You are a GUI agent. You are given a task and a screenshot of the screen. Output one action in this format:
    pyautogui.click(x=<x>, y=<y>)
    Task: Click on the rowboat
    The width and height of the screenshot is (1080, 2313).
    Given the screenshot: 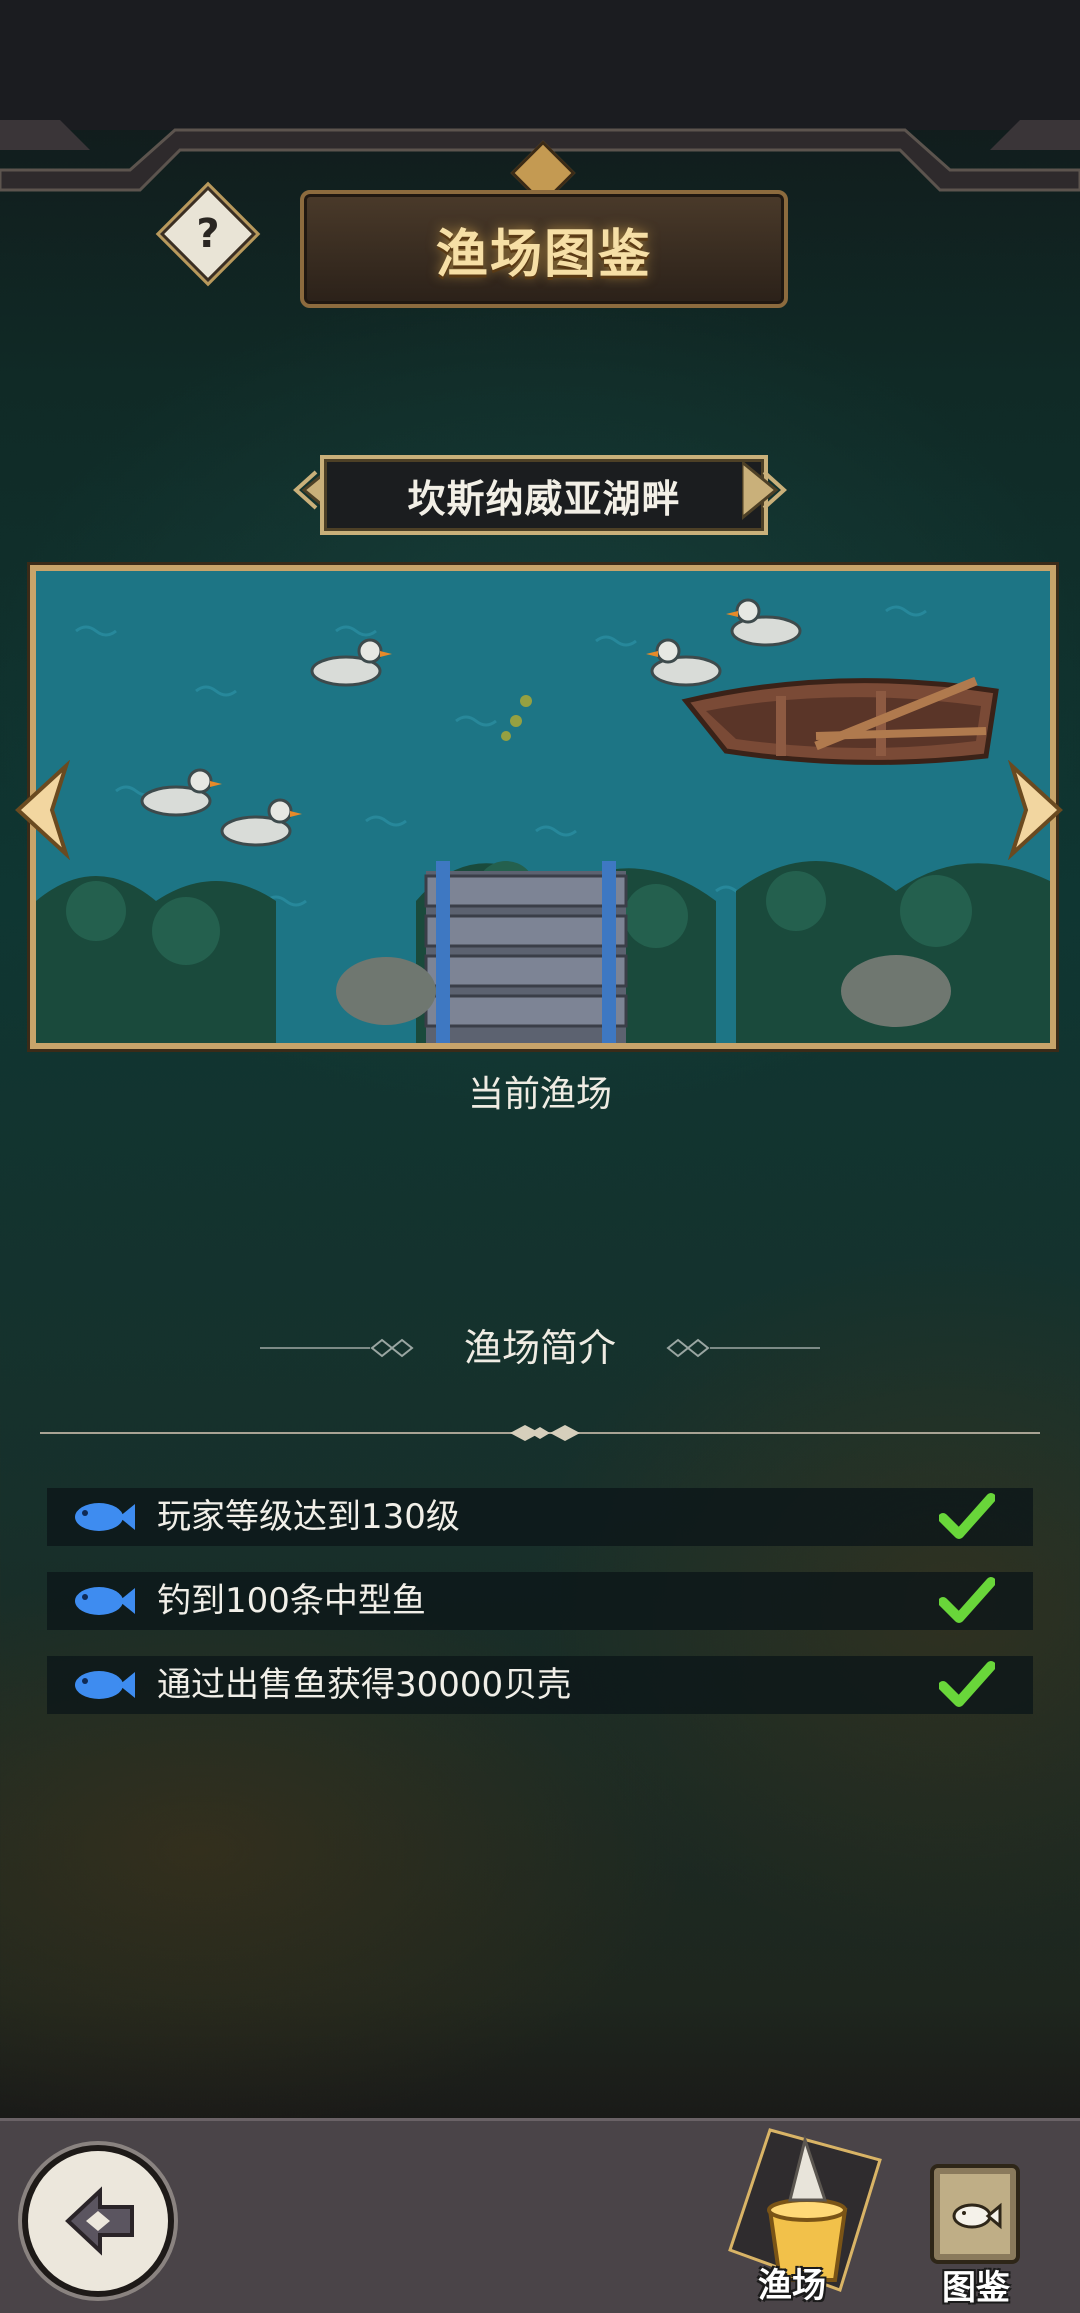 What is the action you would take?
    pyautogui.click(x=840, y=720)
    